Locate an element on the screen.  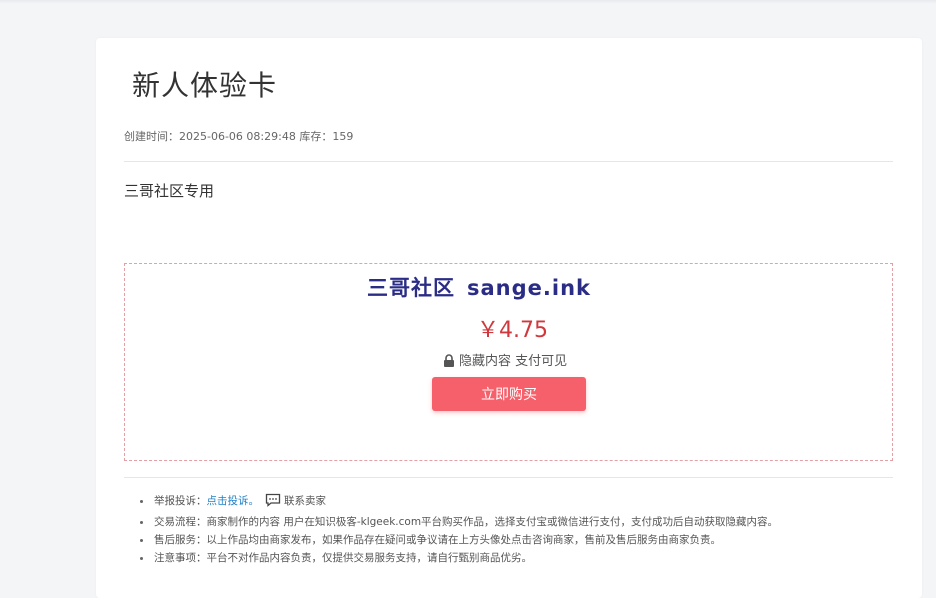
product-description: 三哥社区专用 is located at coordinates (169, 191).